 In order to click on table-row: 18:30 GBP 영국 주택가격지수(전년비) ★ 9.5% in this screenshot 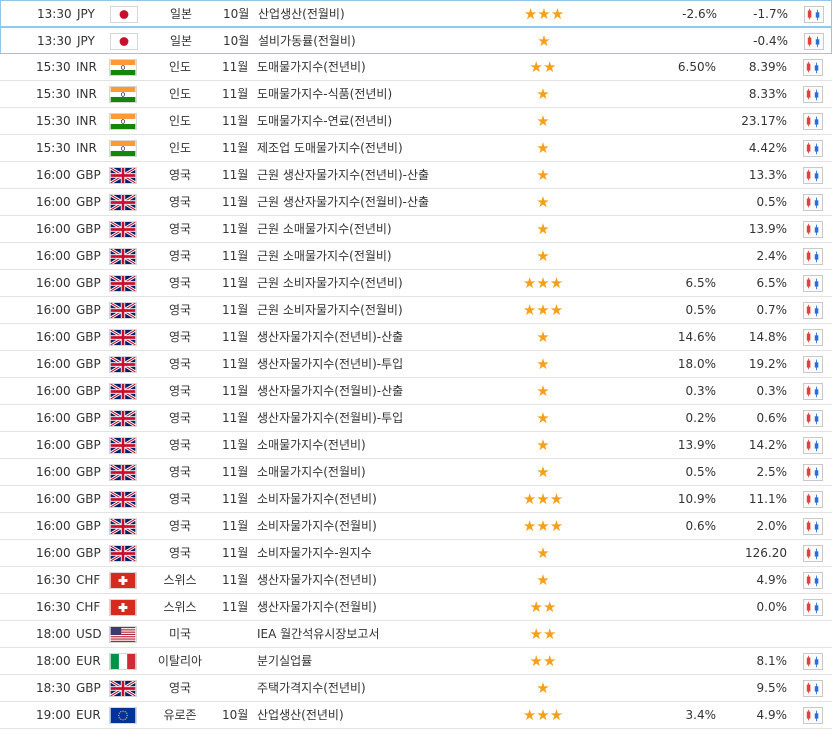, I will do `click(416, 688)`.